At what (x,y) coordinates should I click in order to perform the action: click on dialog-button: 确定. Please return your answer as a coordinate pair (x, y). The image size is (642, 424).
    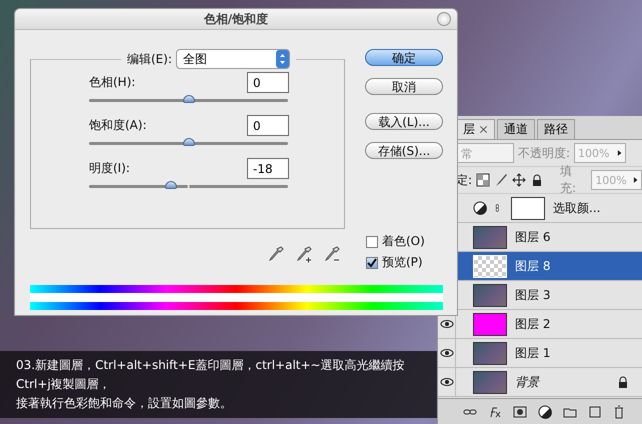
    Looking at the image, I should click on (404, 57).